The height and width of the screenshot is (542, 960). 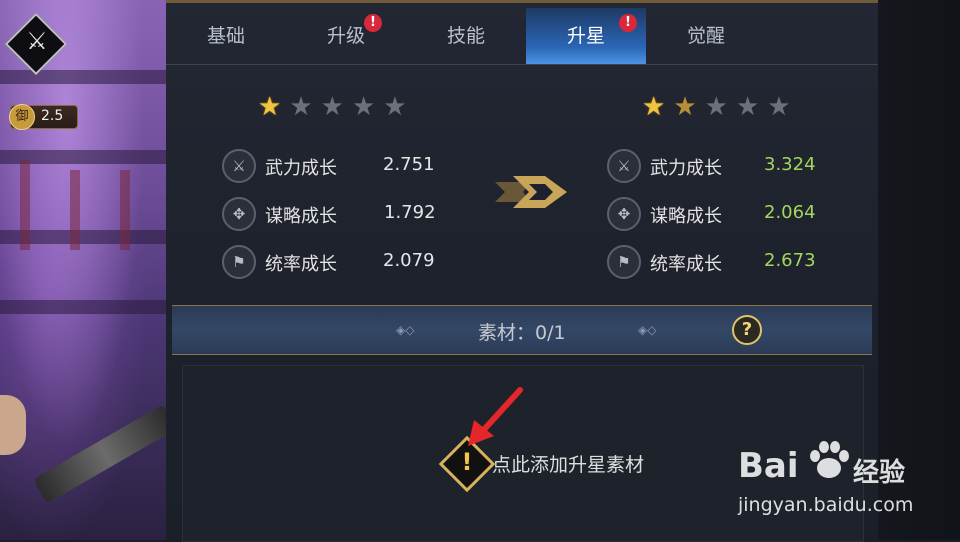 I want to click on stat-value-upgraded: 2.064, so click(x=790, y=212).